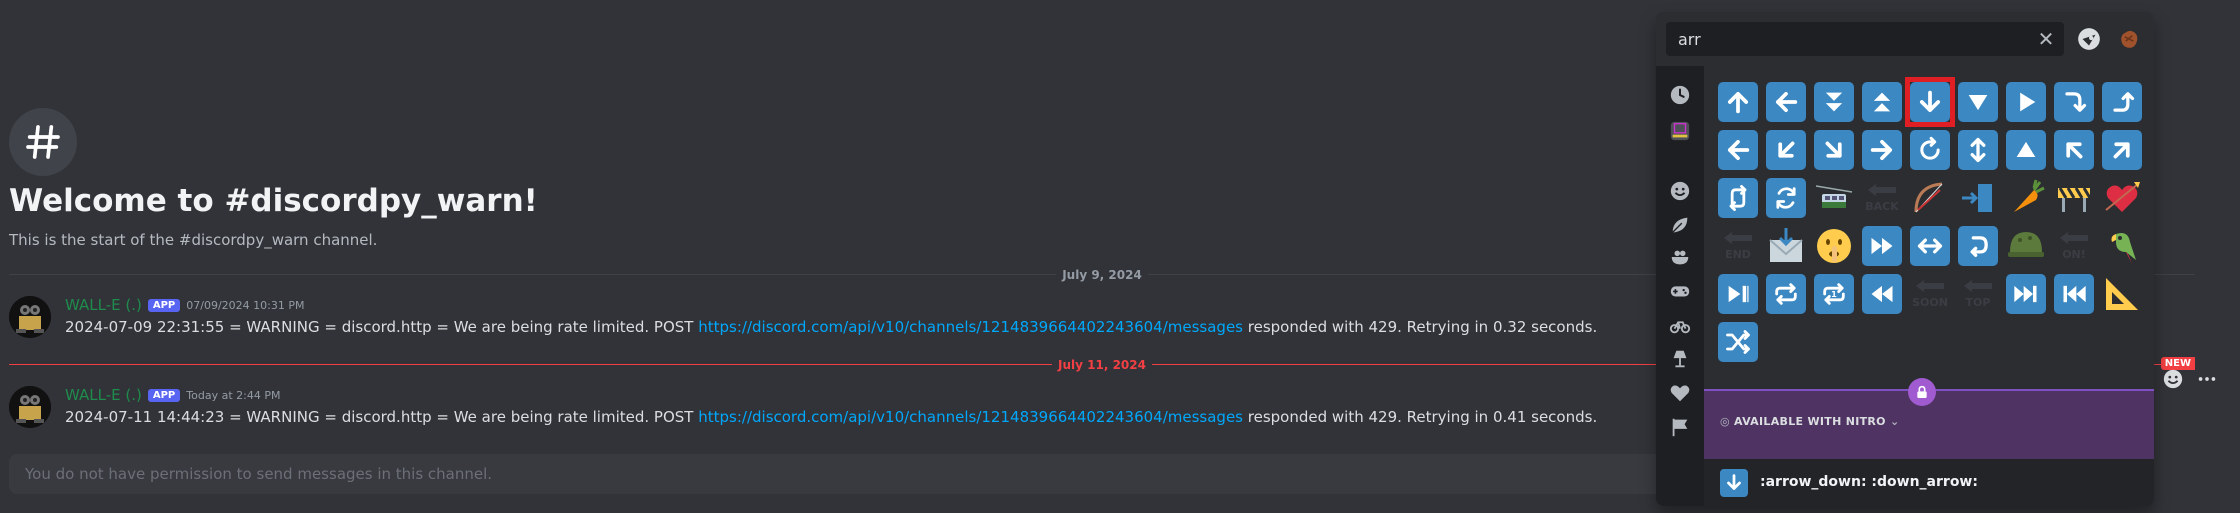 This screenshot has width=2240, height=513. What do you see at coordinates (1978, 246) in the screenshot?
I see `emoji-return-right` at bounding box center [1978, 246].